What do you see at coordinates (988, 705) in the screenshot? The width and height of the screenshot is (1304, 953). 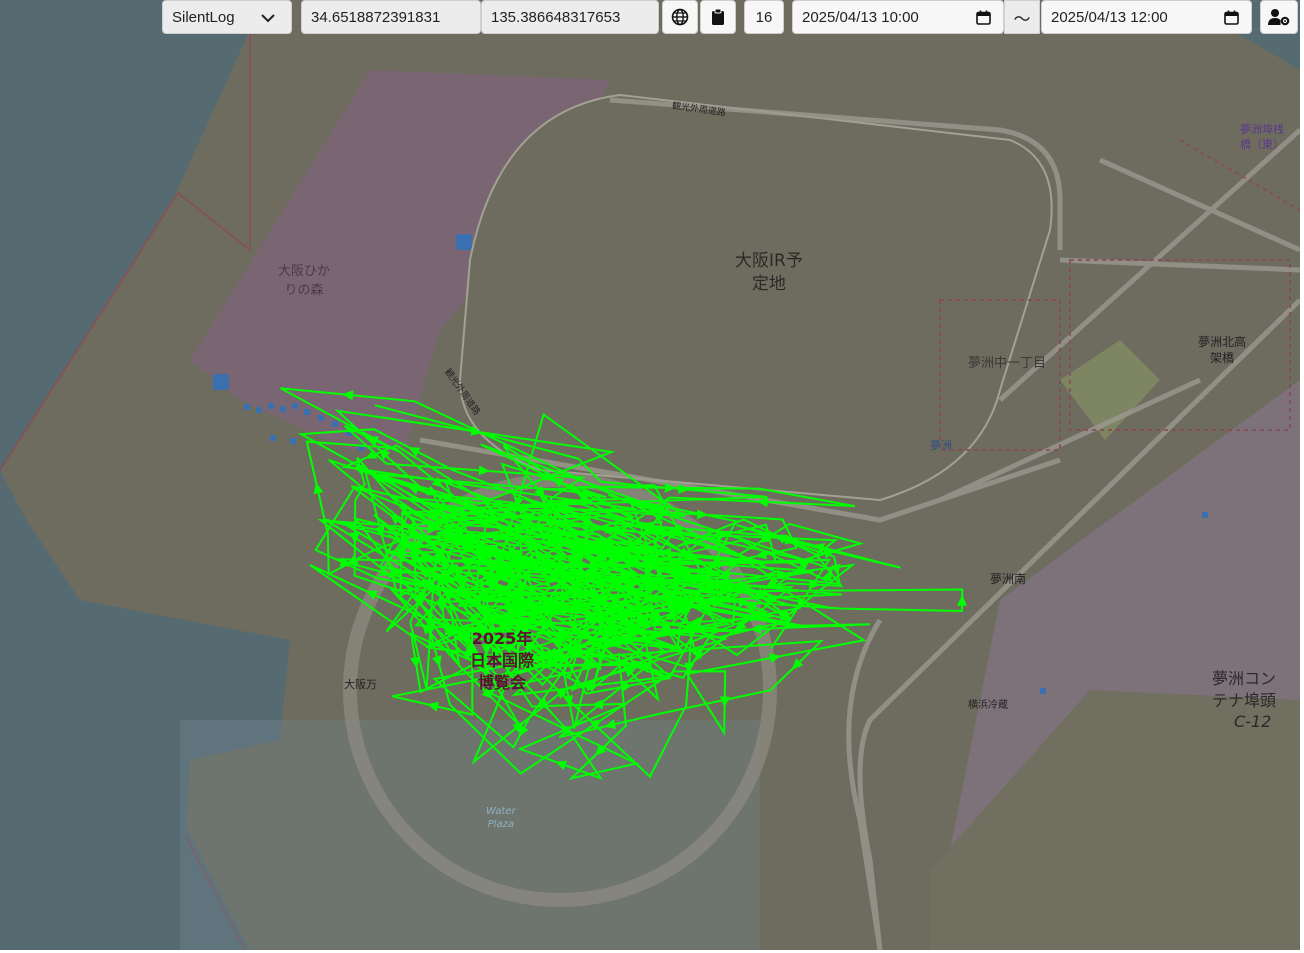 I see `yokohama-label: 横浜冷蔵` at bounding box center [988, 705].